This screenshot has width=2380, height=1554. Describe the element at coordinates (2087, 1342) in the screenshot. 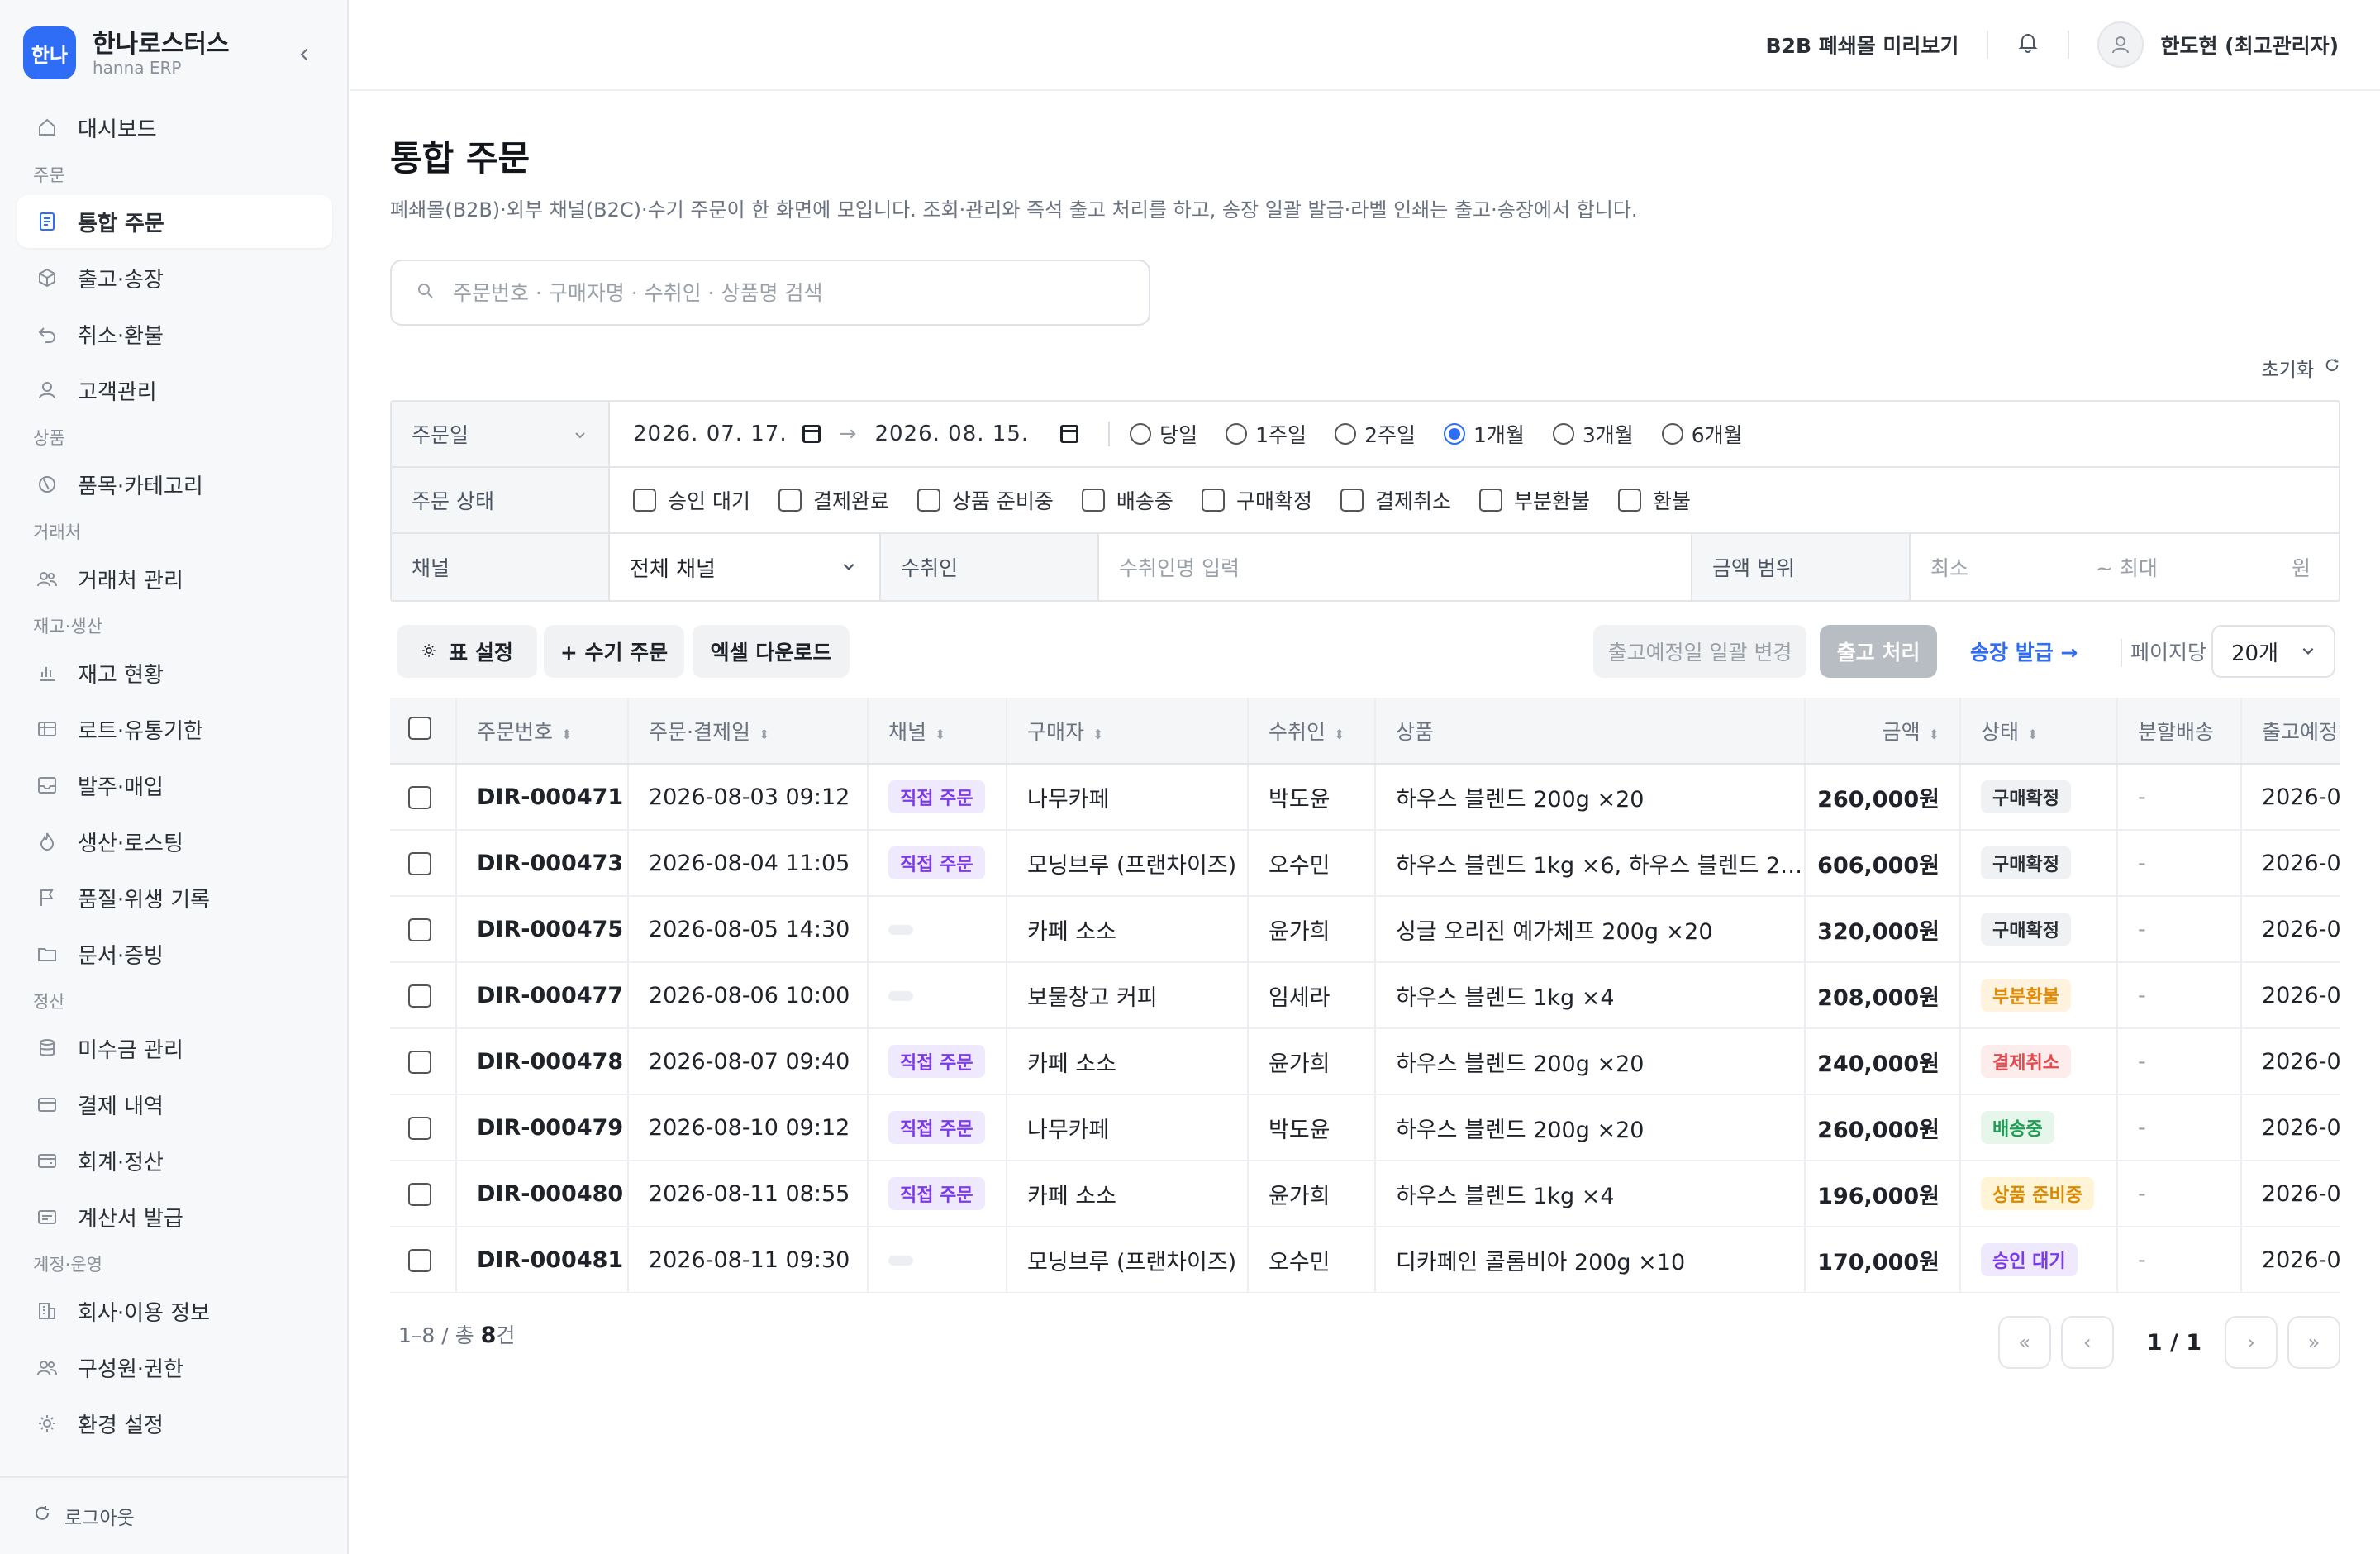

I see `prev-page-button: ‹` at that location.